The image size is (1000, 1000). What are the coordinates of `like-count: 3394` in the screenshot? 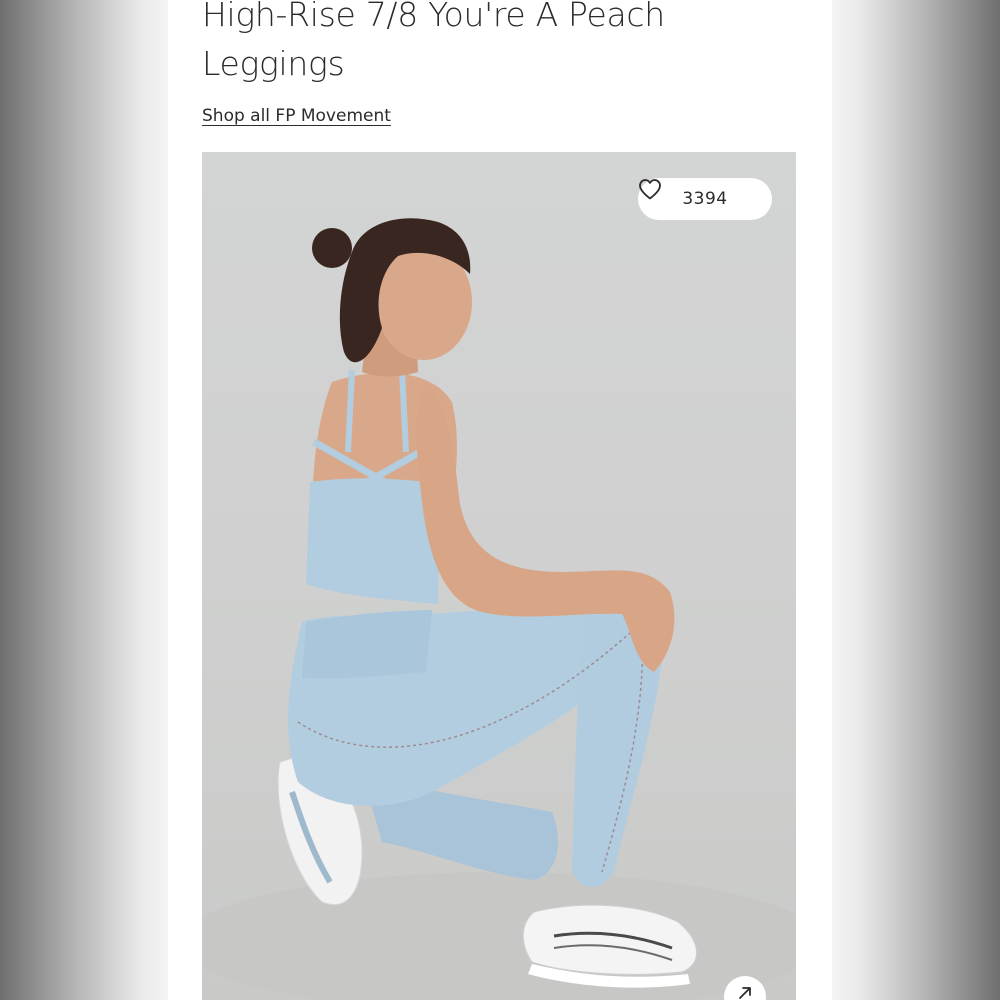 It's located at (705, 199).